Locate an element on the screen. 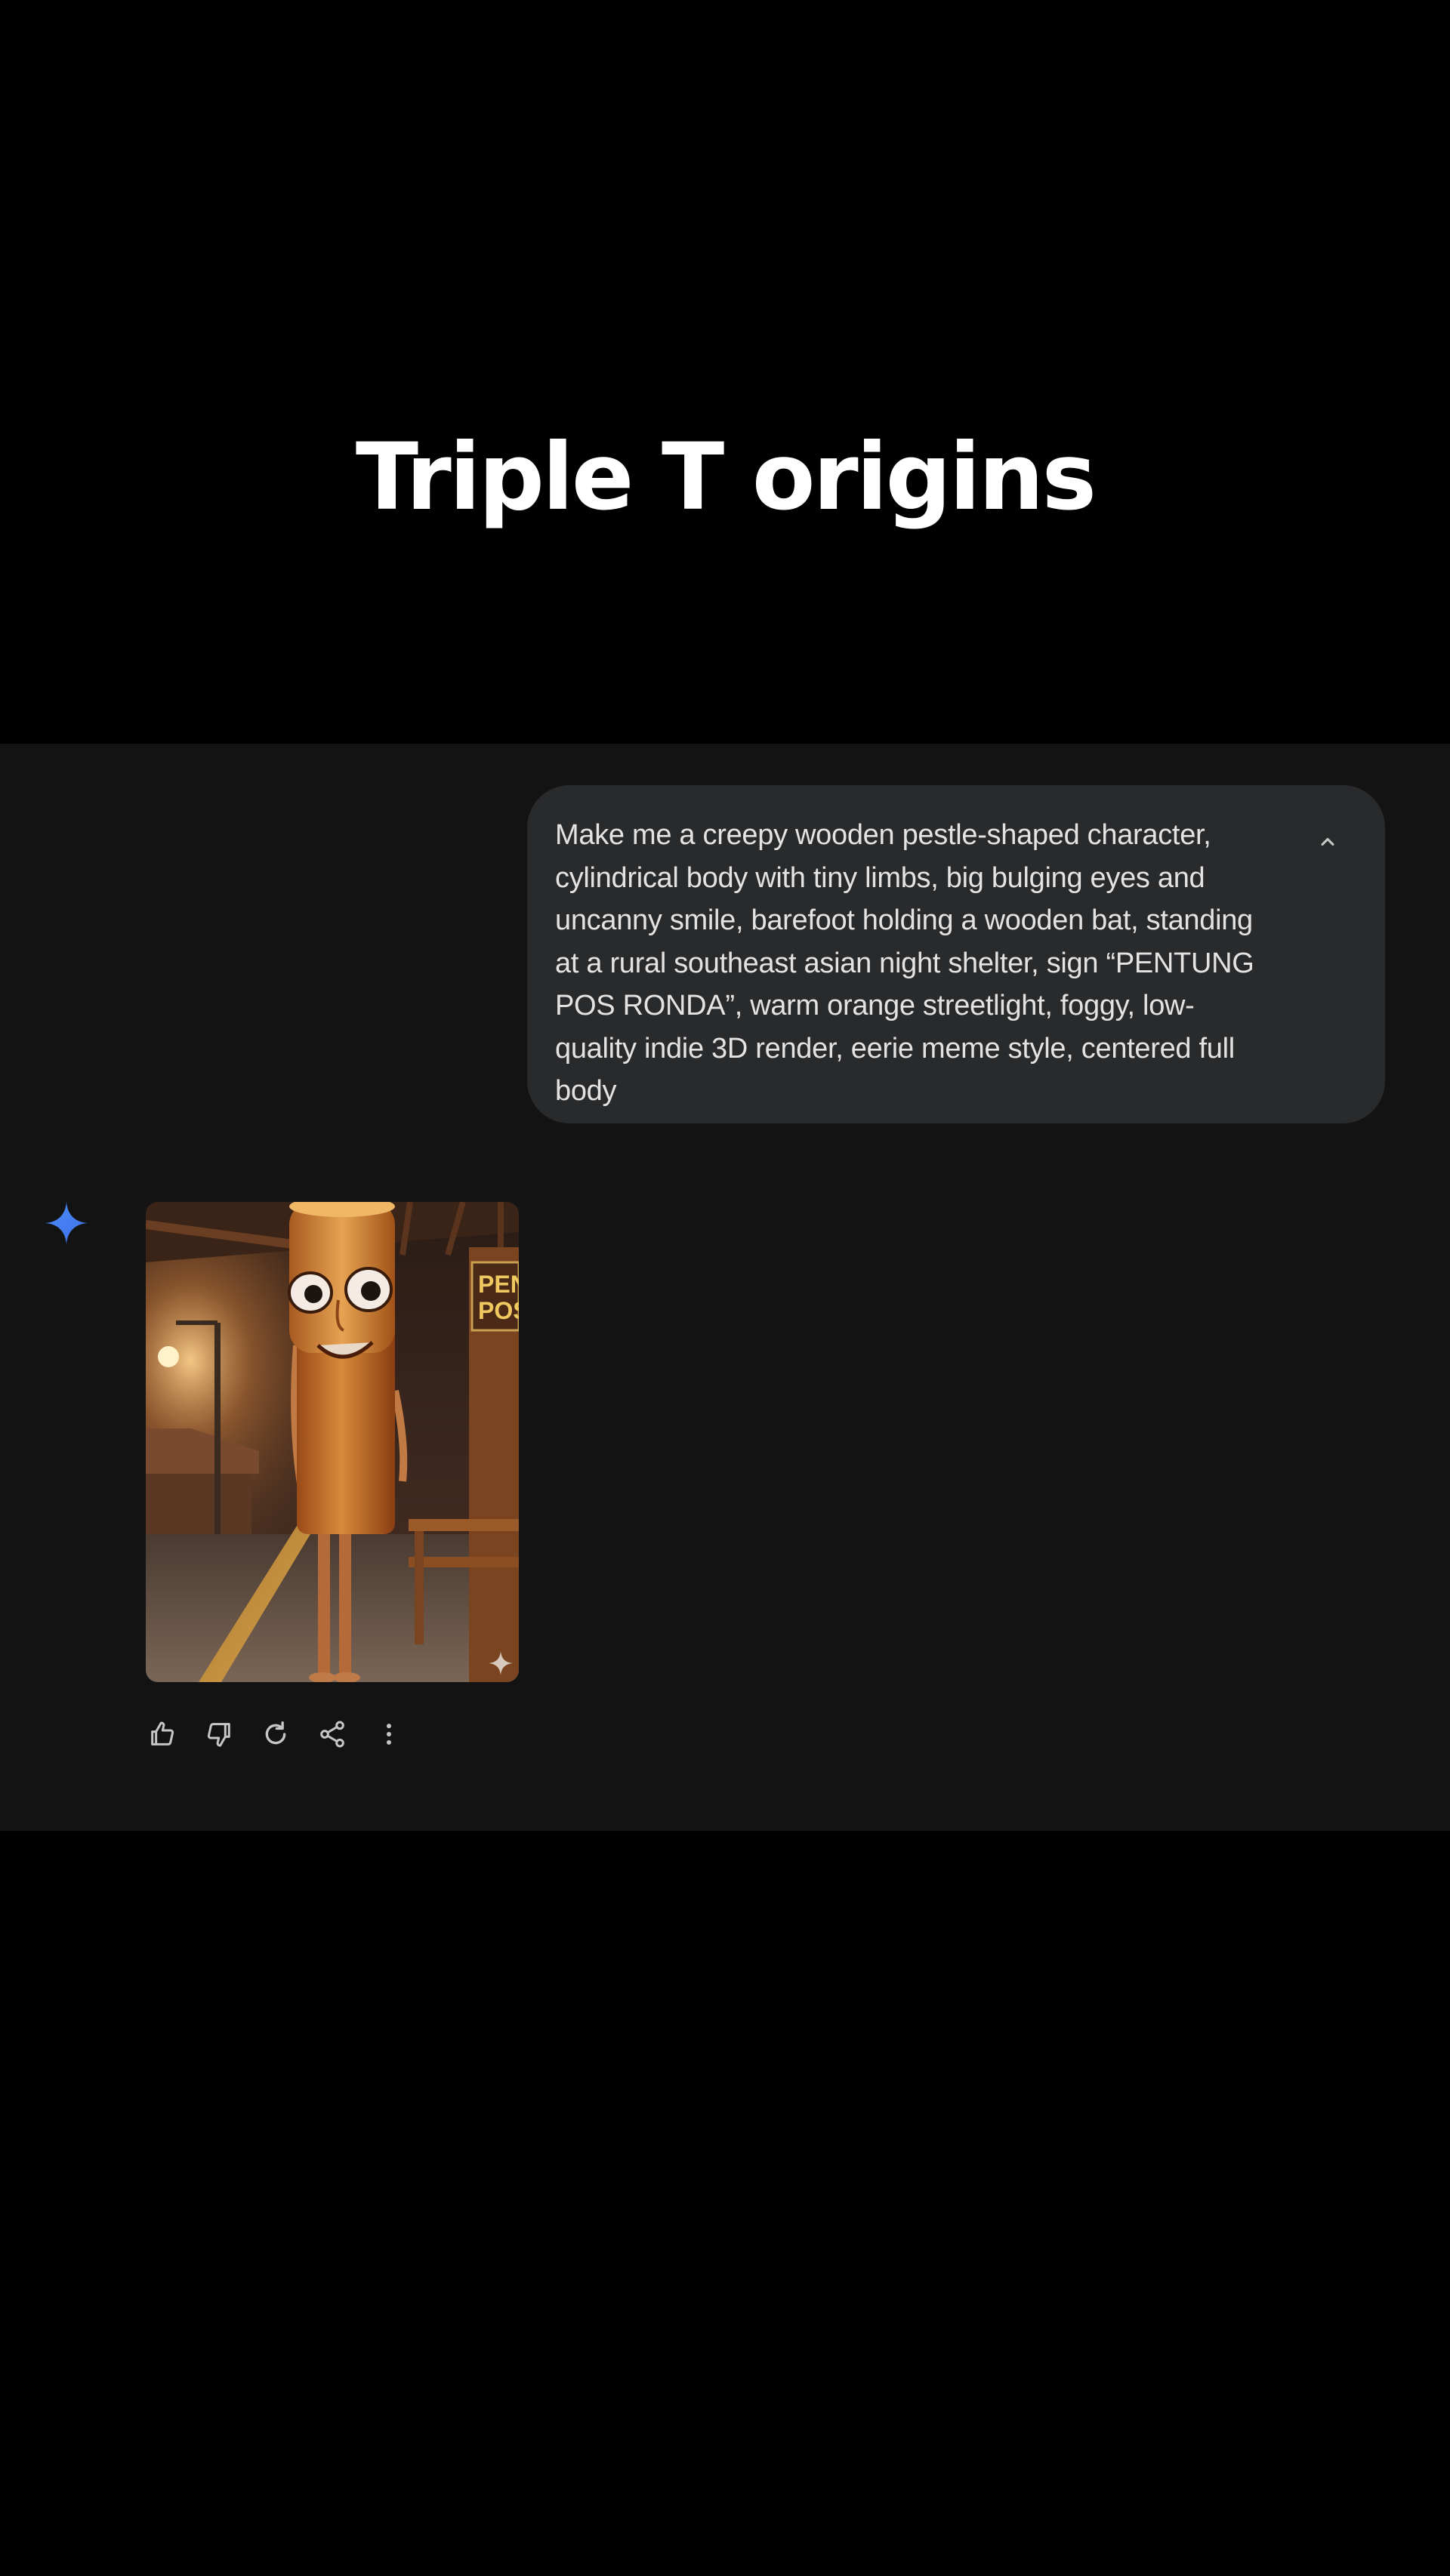 The height and width of the screenshot is (2576, 1450). thumbs-down-icon is located at coordinates (219, 1735).